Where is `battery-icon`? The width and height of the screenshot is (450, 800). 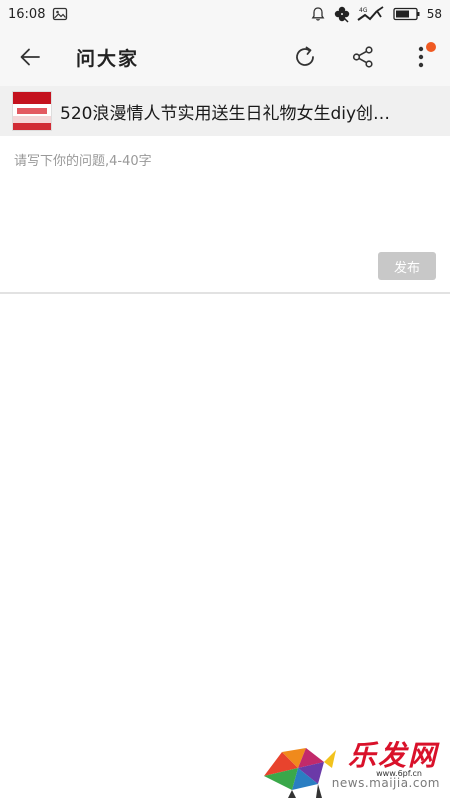
battery-icon is located at coordinates (407, 14).